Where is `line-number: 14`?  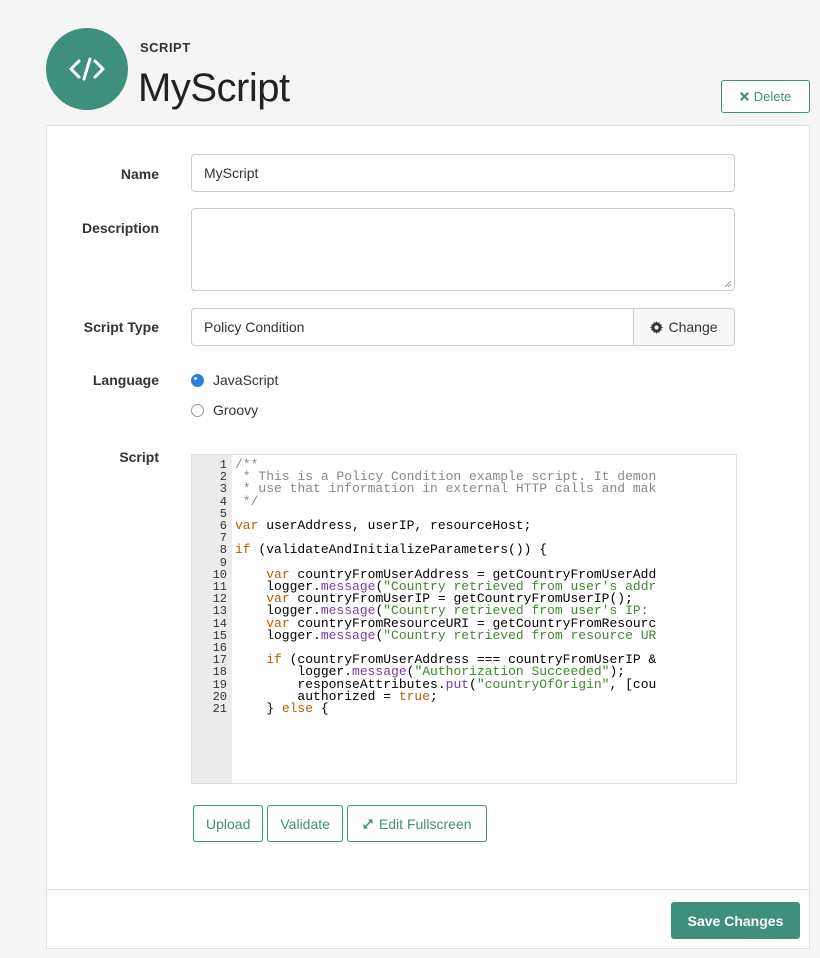 line-number: 14 is located at coordinates (219, 623).